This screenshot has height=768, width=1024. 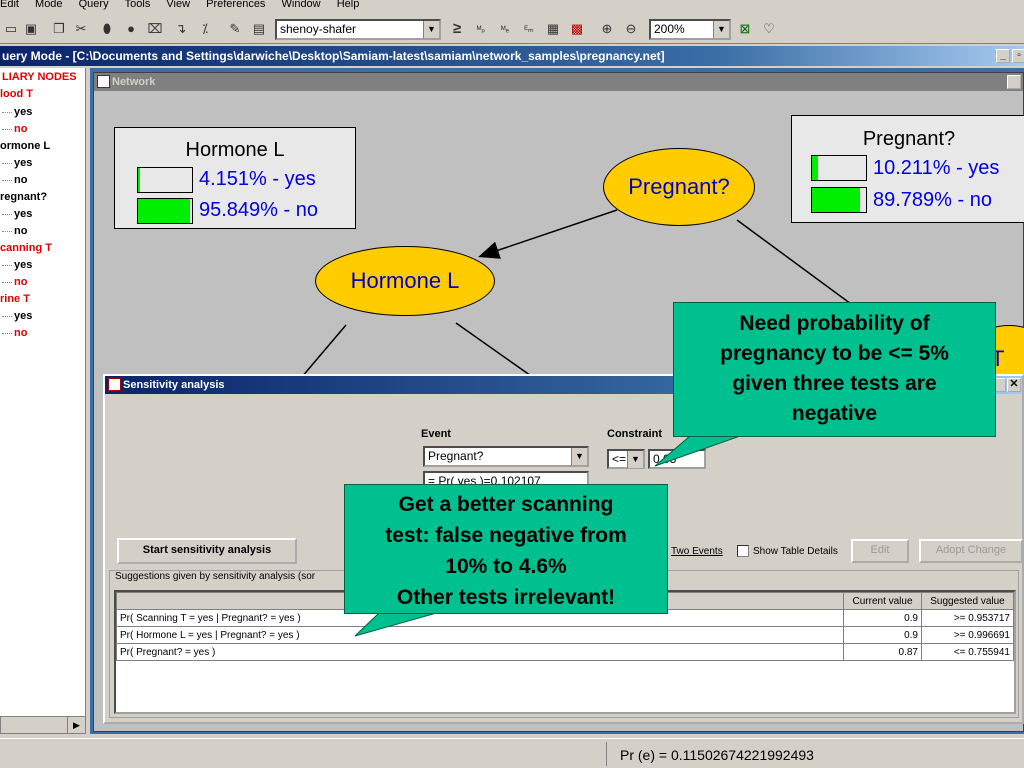 I want to click on callout-top-line: pregnancy to be <= 5%, so click(x=834, y=353).